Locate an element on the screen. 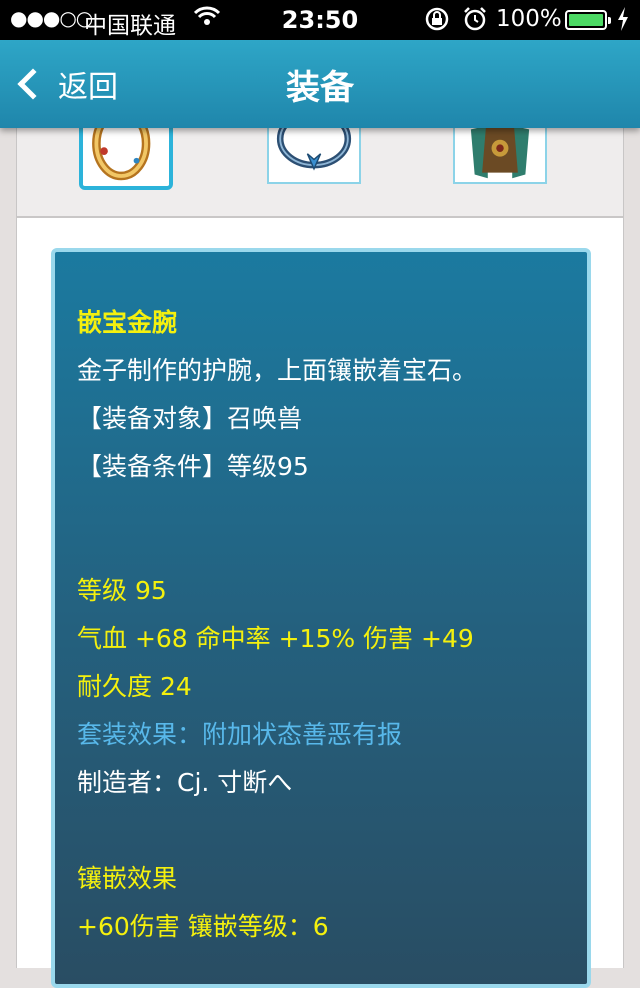 Image resolution: width=640 pixels, height=988 pixels. equipment-slot-strip is located at coordinates (320, 168).